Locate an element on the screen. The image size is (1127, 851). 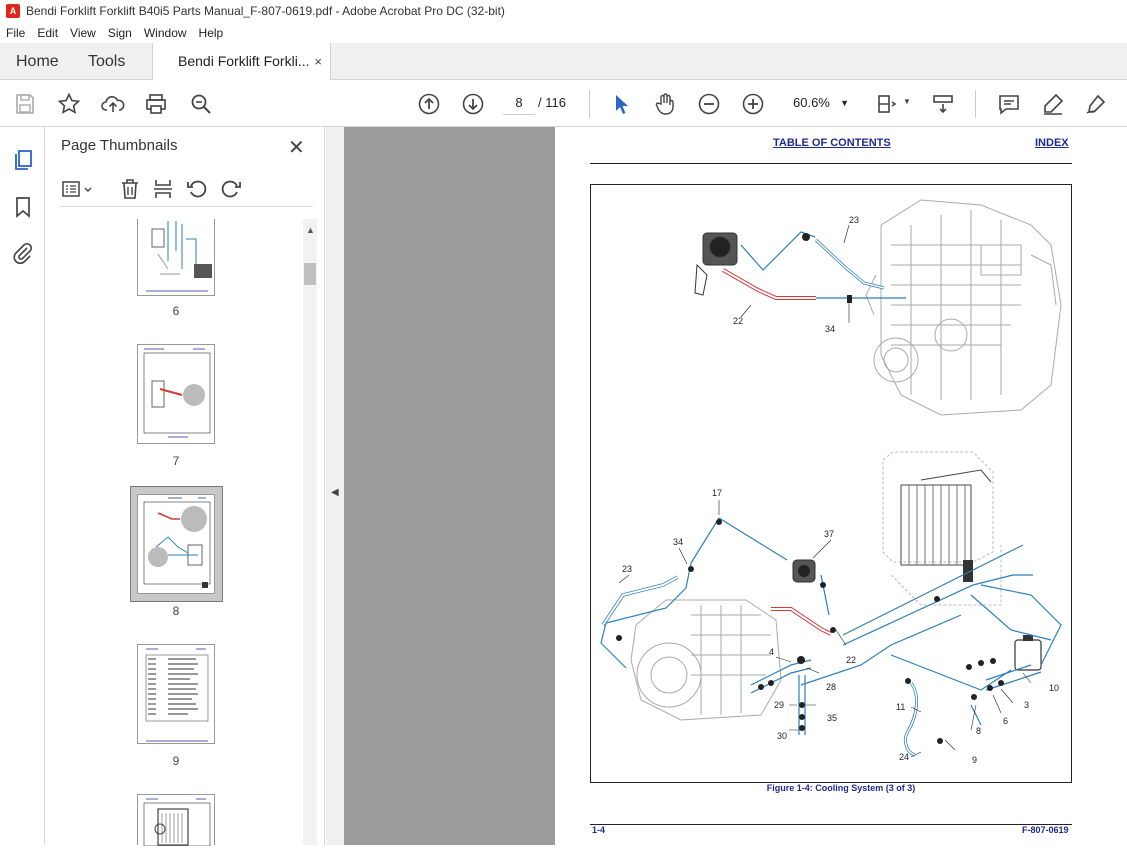
bookmarks-icon is located at coordinates (23, 207).